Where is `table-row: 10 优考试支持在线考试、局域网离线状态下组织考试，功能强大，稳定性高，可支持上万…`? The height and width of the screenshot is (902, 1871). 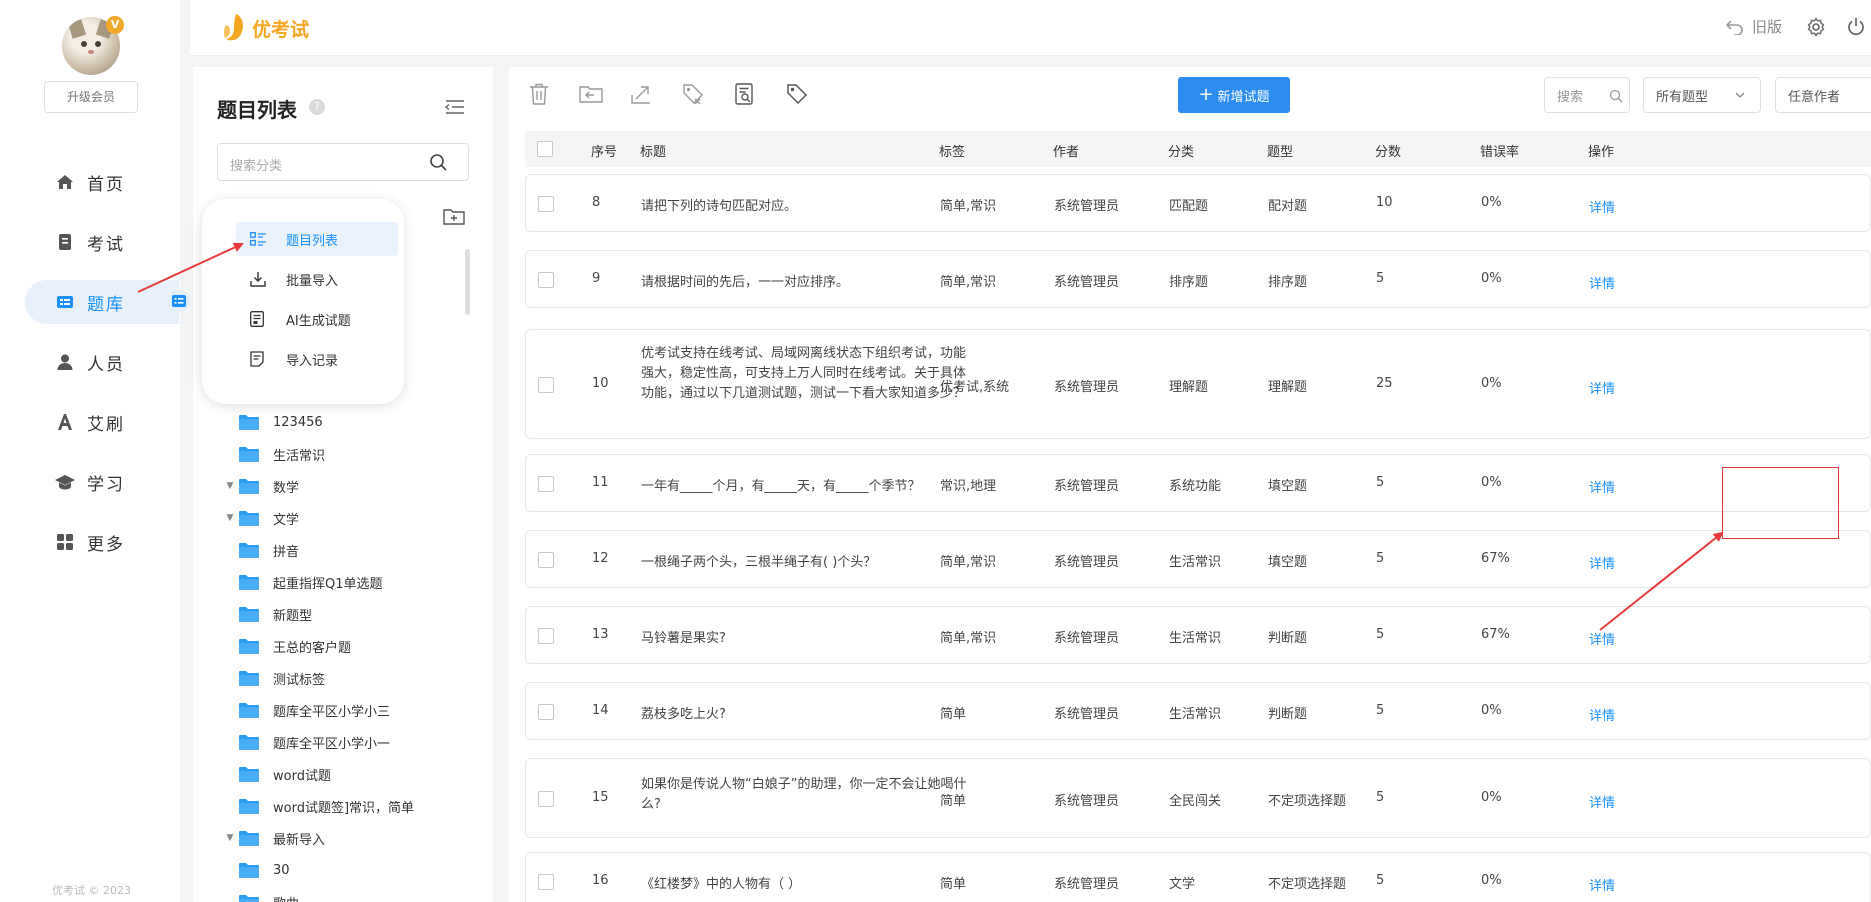 table-row: 10 优考试支持在线考试、局域网离线状态下组织考试，功能强大，稳定性高，可支持上万… is located at coordinates (1198, 384).